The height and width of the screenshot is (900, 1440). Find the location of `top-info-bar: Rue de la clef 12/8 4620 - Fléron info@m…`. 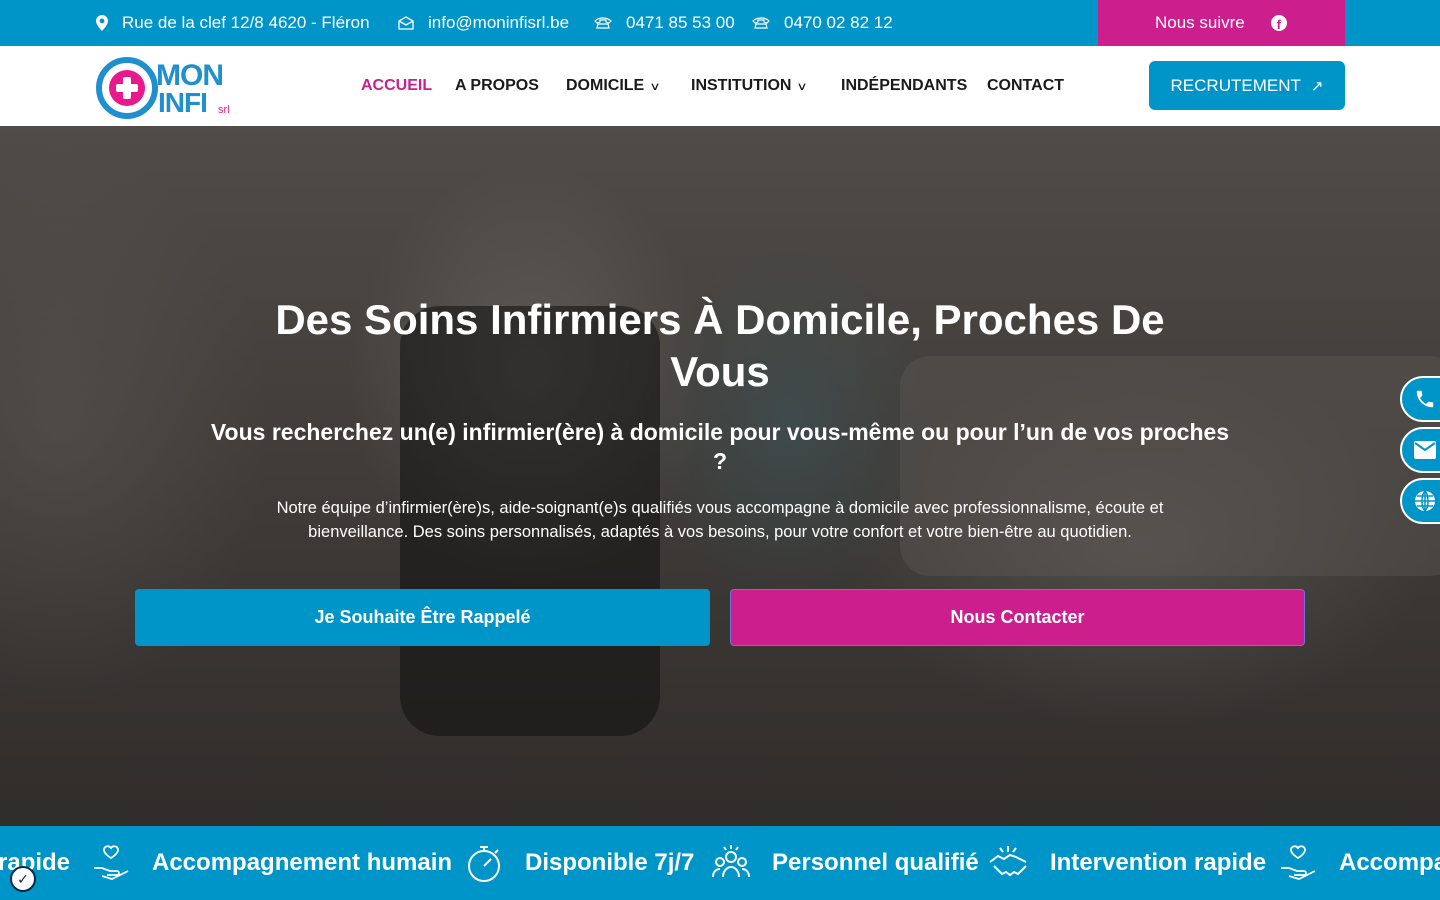

top-info-bar: Rue de la clef 12/8 4620 - Fléron info@m… is located at coordinates (720, 23).